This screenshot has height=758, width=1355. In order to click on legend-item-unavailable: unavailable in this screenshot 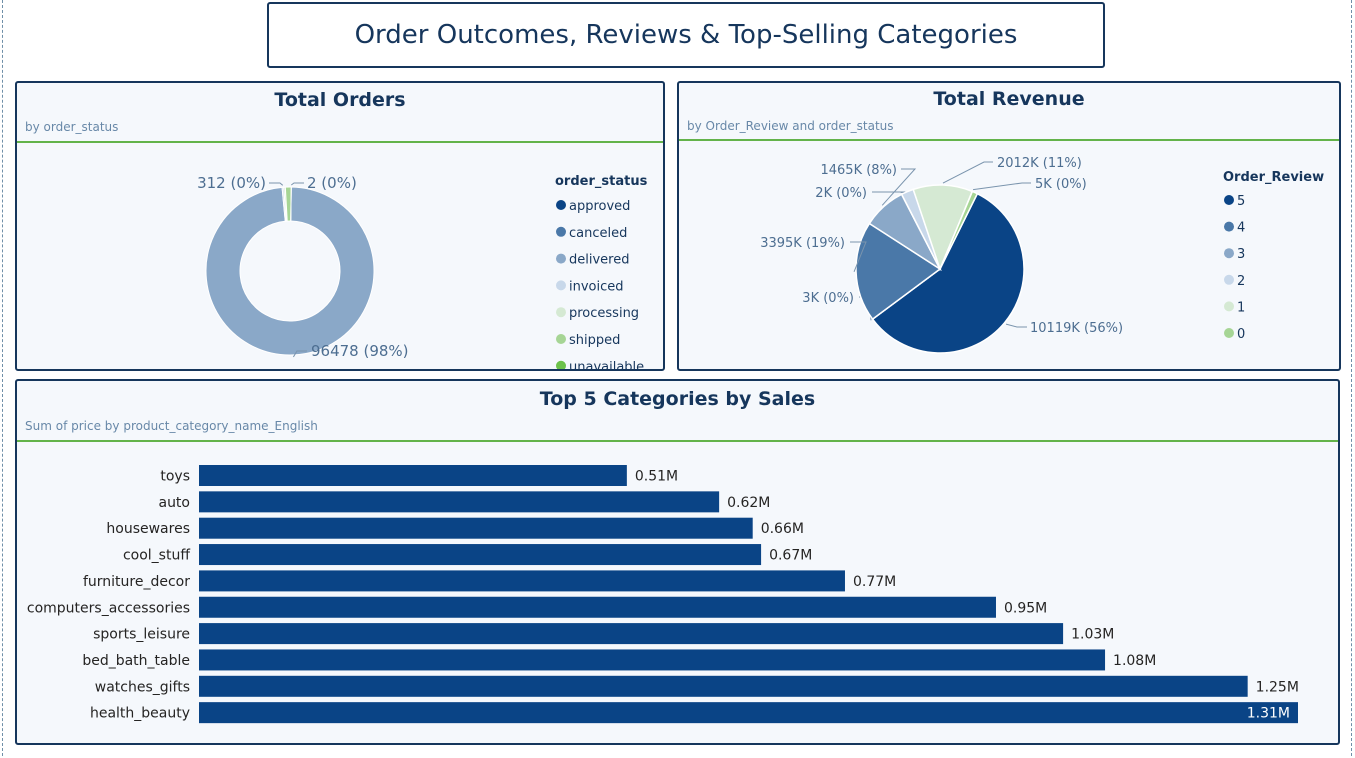, I will do `click(606, 364)`.